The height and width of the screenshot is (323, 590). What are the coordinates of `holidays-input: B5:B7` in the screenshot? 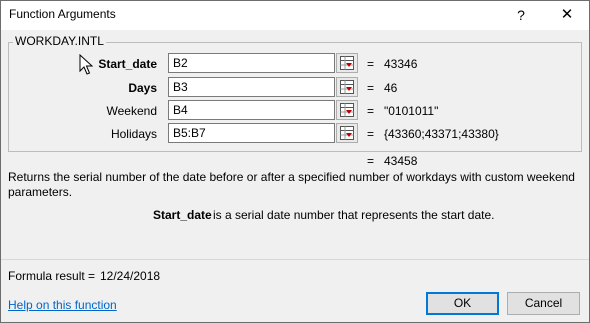 It's located at (251, 133).